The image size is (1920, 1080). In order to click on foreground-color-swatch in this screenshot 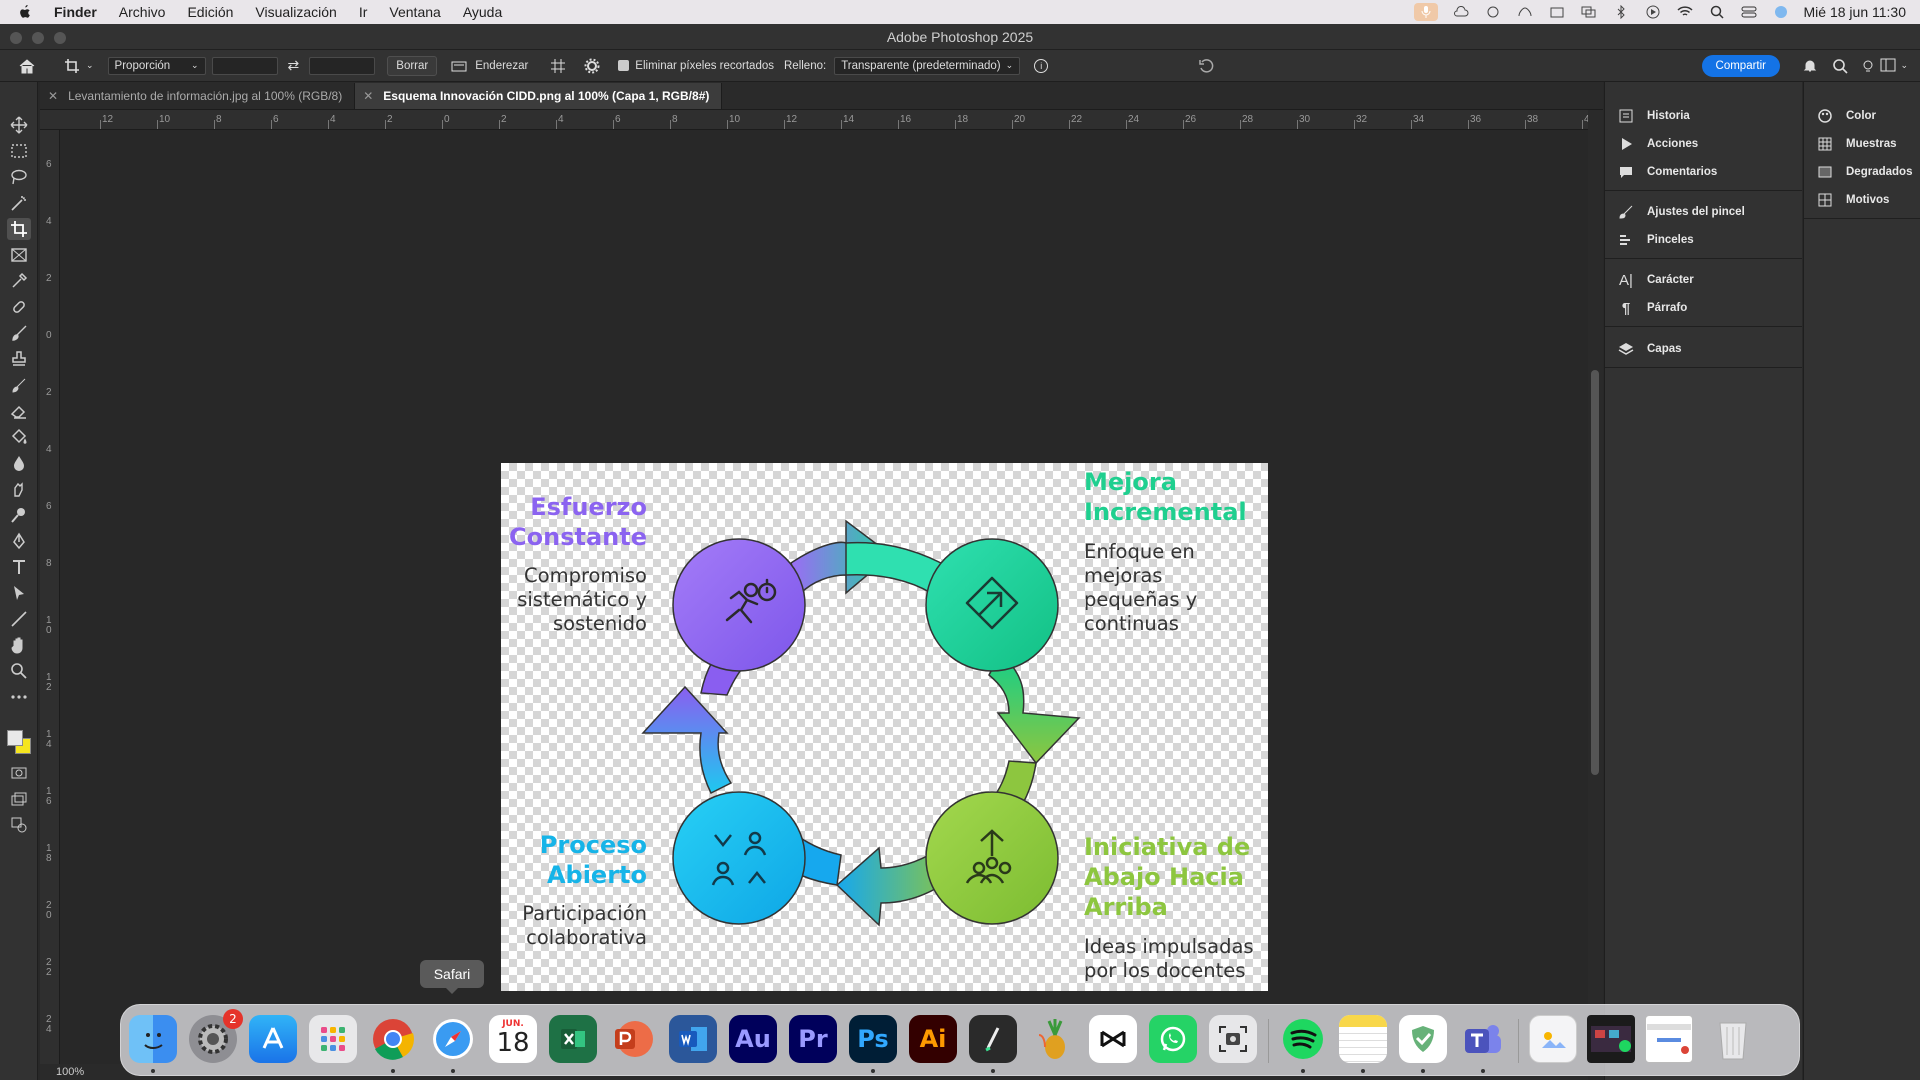, I will do `click(15, 738)`.